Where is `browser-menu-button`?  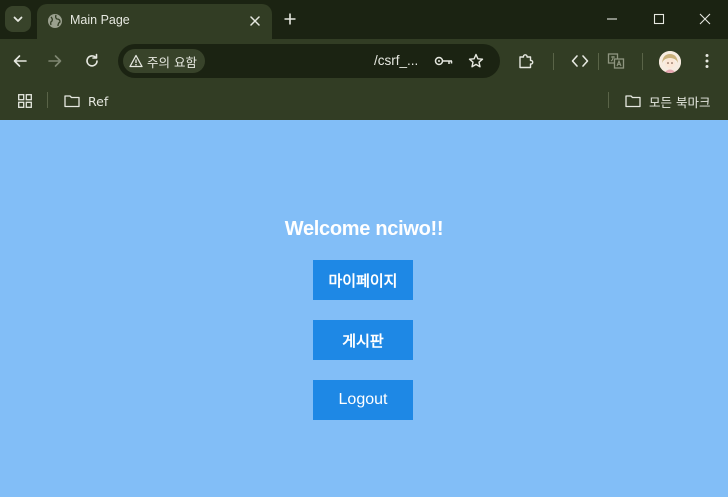
browser-menu-button is located at coordinates (707, 61).